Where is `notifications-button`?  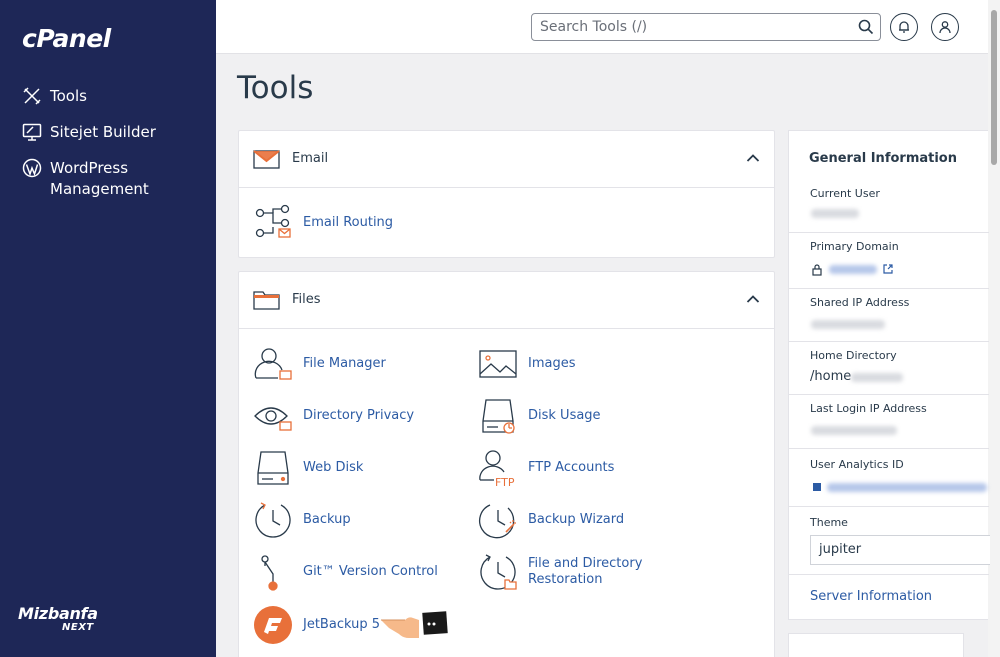
notifications-button is located at coordinates (904, 27).